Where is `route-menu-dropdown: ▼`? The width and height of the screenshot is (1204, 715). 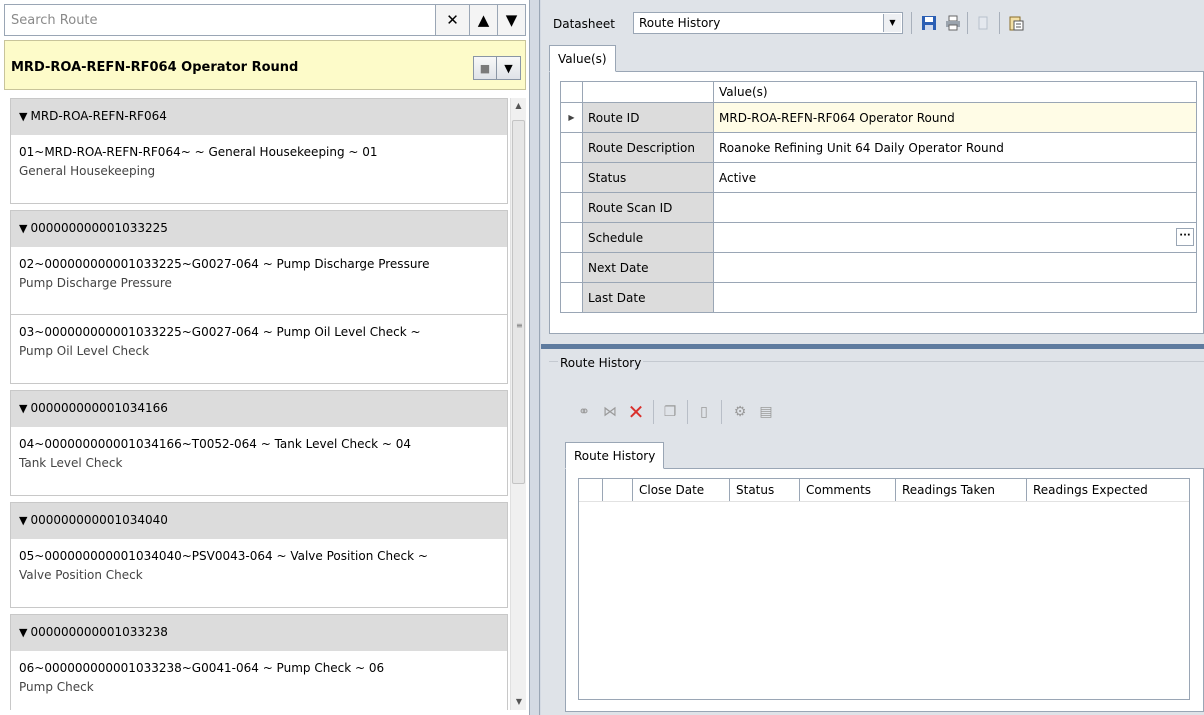
route-menu-dropdown: ▼ is located at coordinates (509, 68).